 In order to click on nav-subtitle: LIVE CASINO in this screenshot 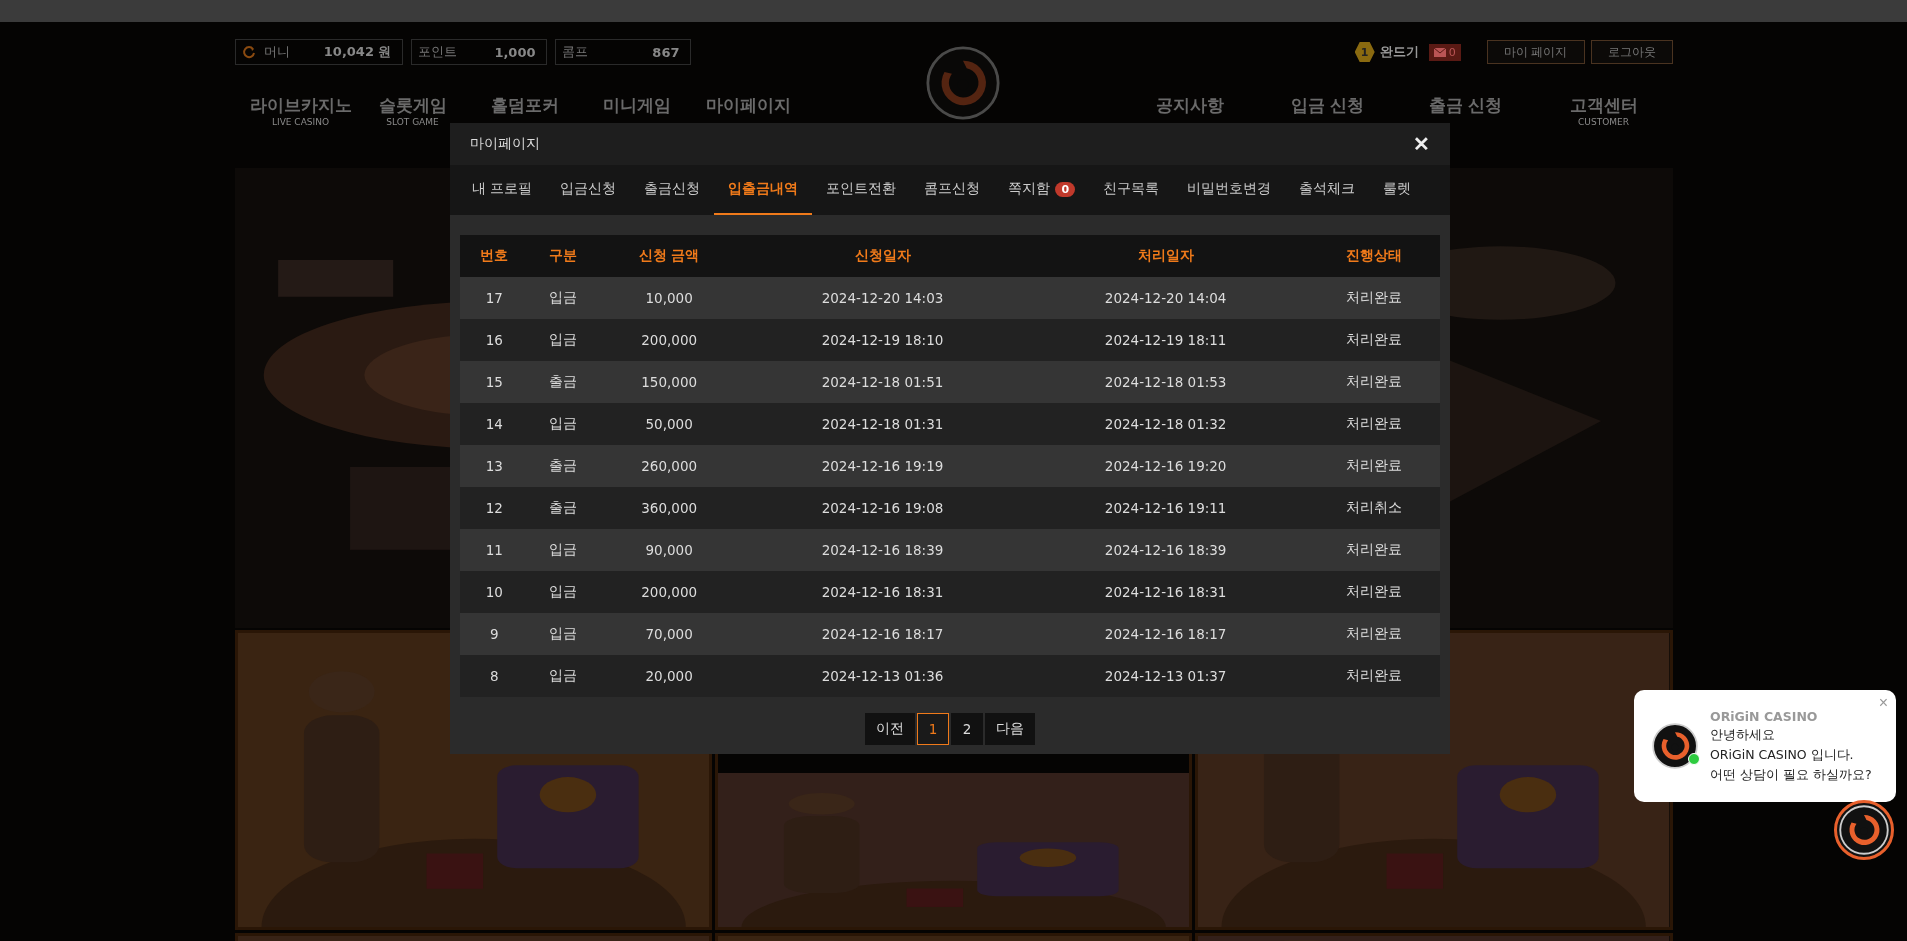, I will do `click(300, 122)`.